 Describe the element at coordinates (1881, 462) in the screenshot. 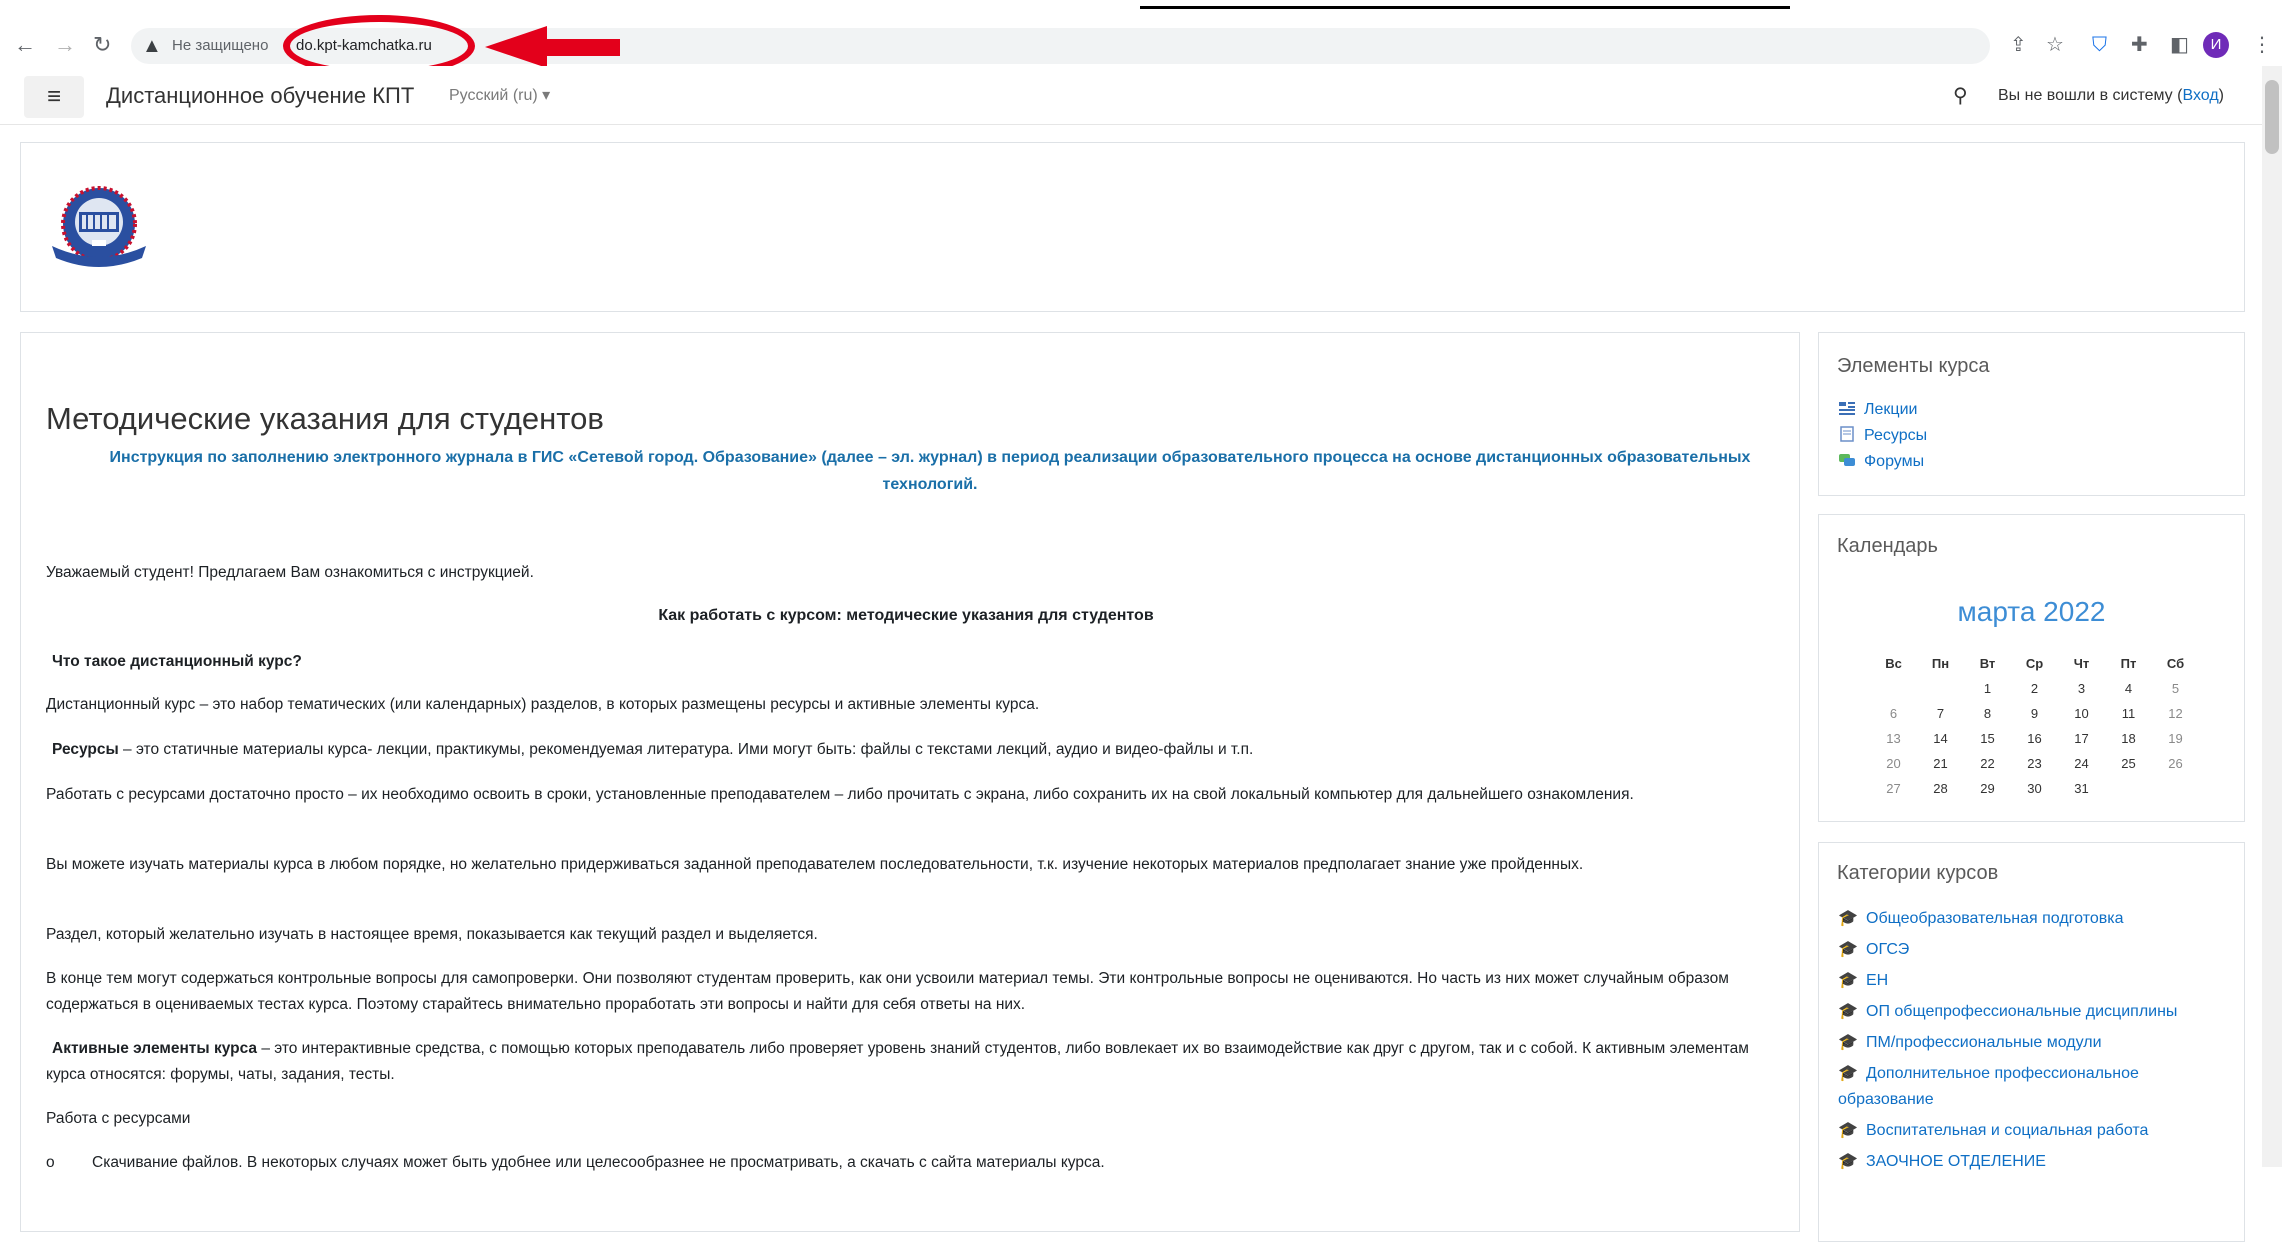

I see `course-element-forums: Форумы` at that location.